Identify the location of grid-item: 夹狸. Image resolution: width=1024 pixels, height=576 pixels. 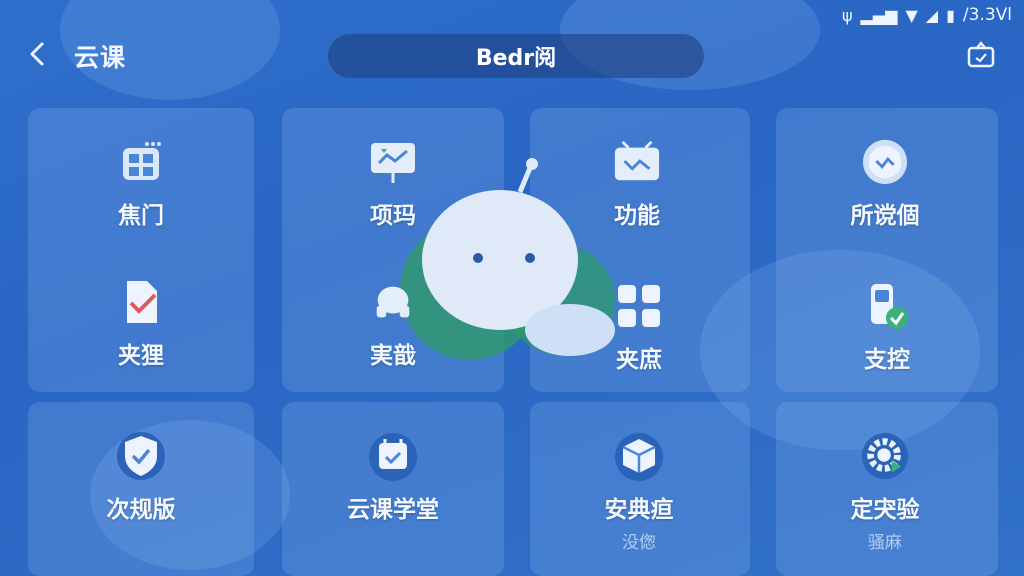
(141, 338).